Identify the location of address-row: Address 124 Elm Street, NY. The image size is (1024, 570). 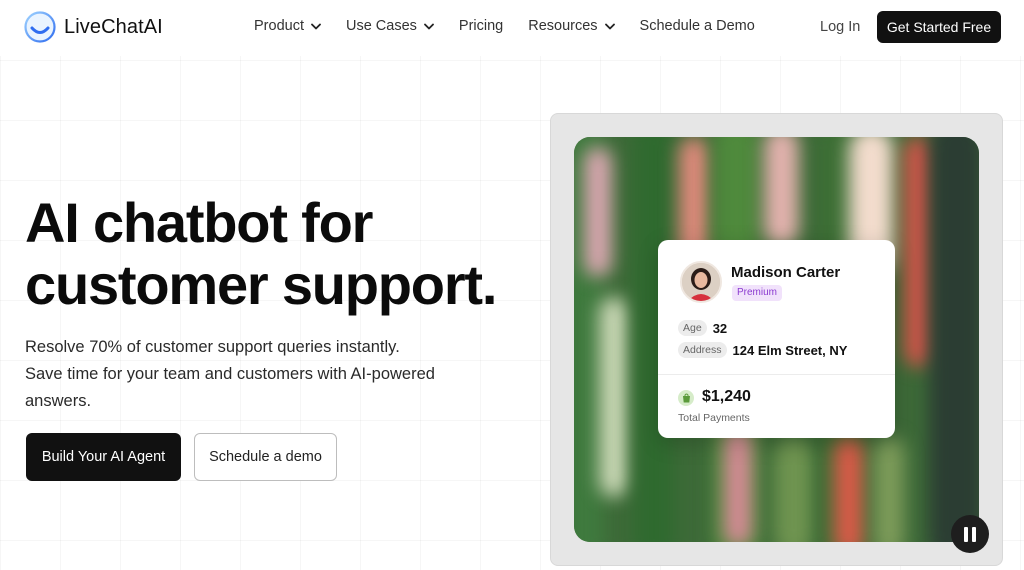
(762, 350).